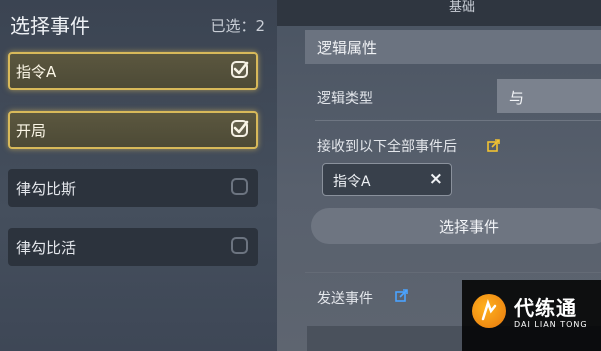 The height and width of the screenshot is (351, 601). Describe the element at coordinates (387, 179) in the screenshot. I see `received-event-tag: 指令A ×` at that location.